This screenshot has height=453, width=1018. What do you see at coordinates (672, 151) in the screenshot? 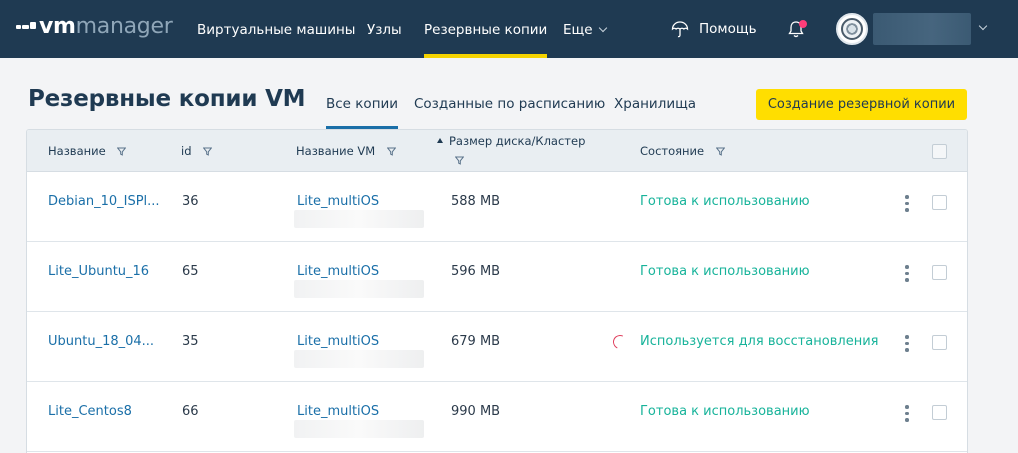
I see `column-label: Состояние` at bounding box center [672, 151].